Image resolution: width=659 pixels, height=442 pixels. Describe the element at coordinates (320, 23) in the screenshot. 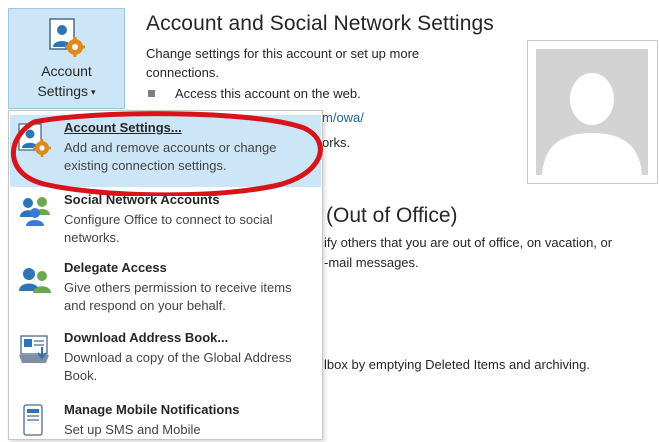

I see `page-title: Account and Social Network Settings` at that location.